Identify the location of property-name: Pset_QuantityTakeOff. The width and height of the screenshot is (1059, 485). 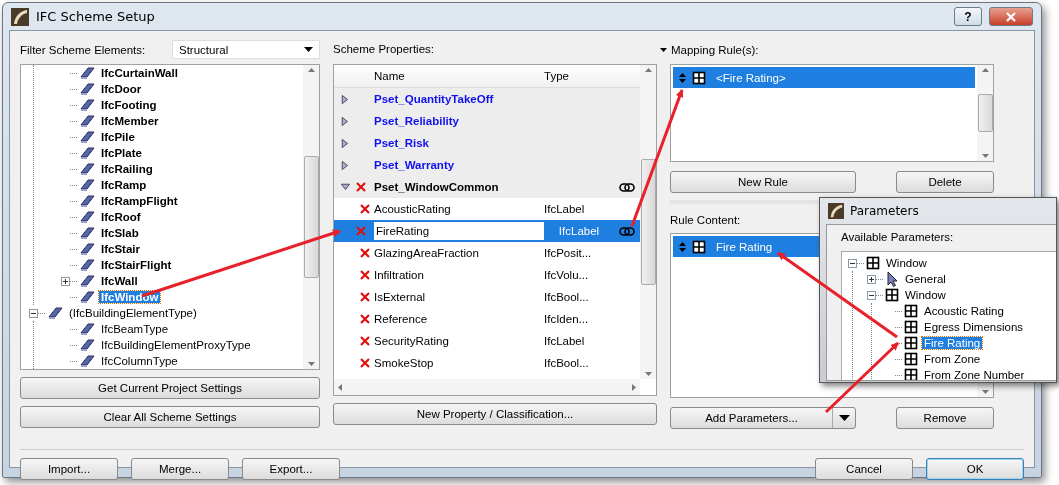
(434, 99).